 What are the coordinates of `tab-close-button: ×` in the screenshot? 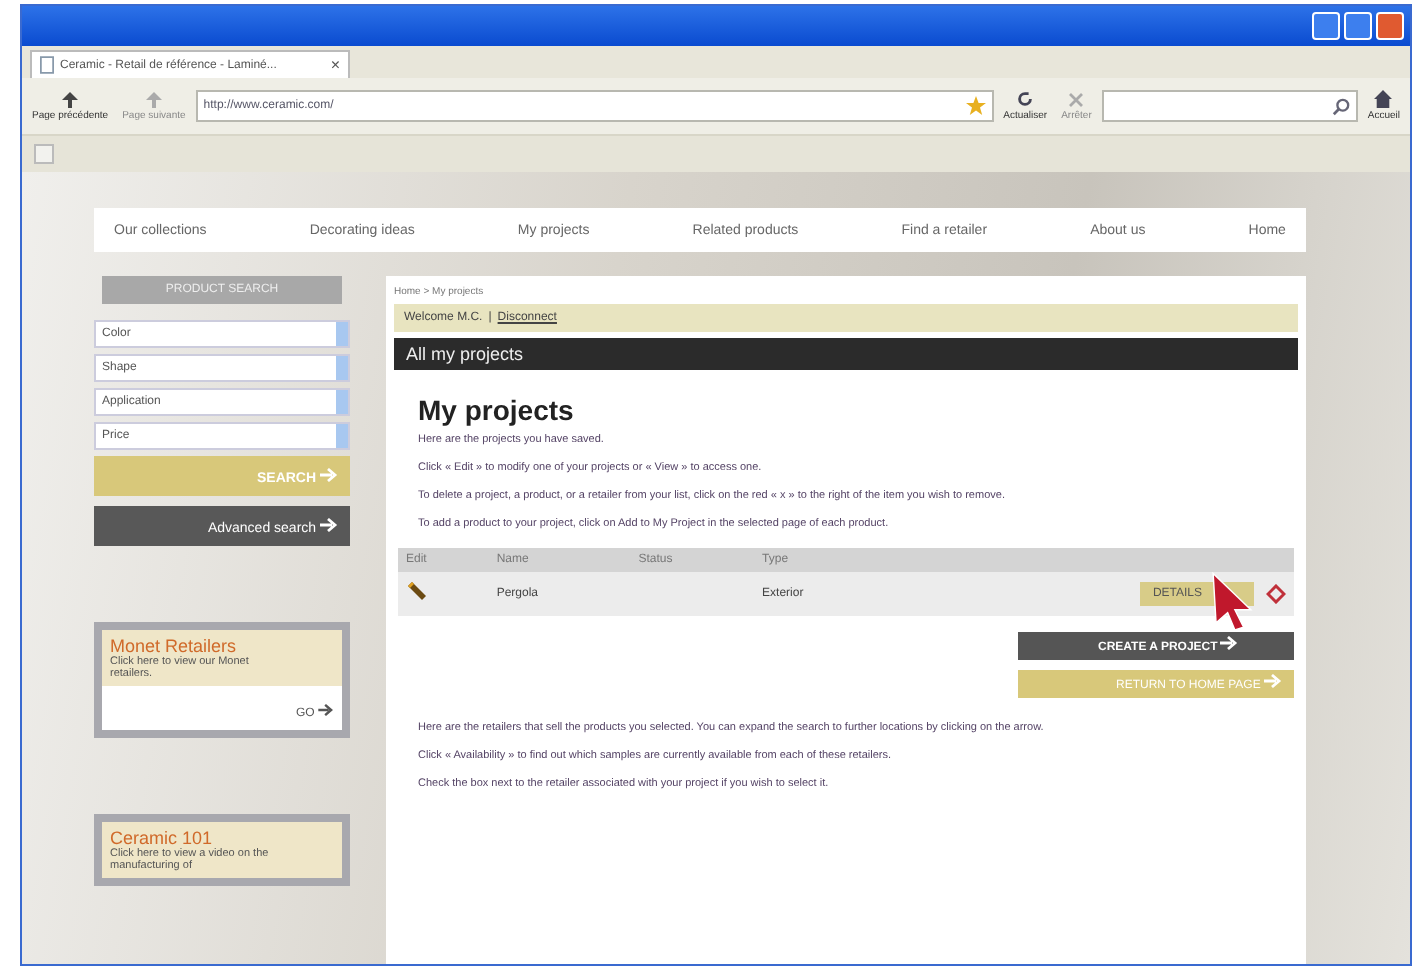 It's located at (335, 65).